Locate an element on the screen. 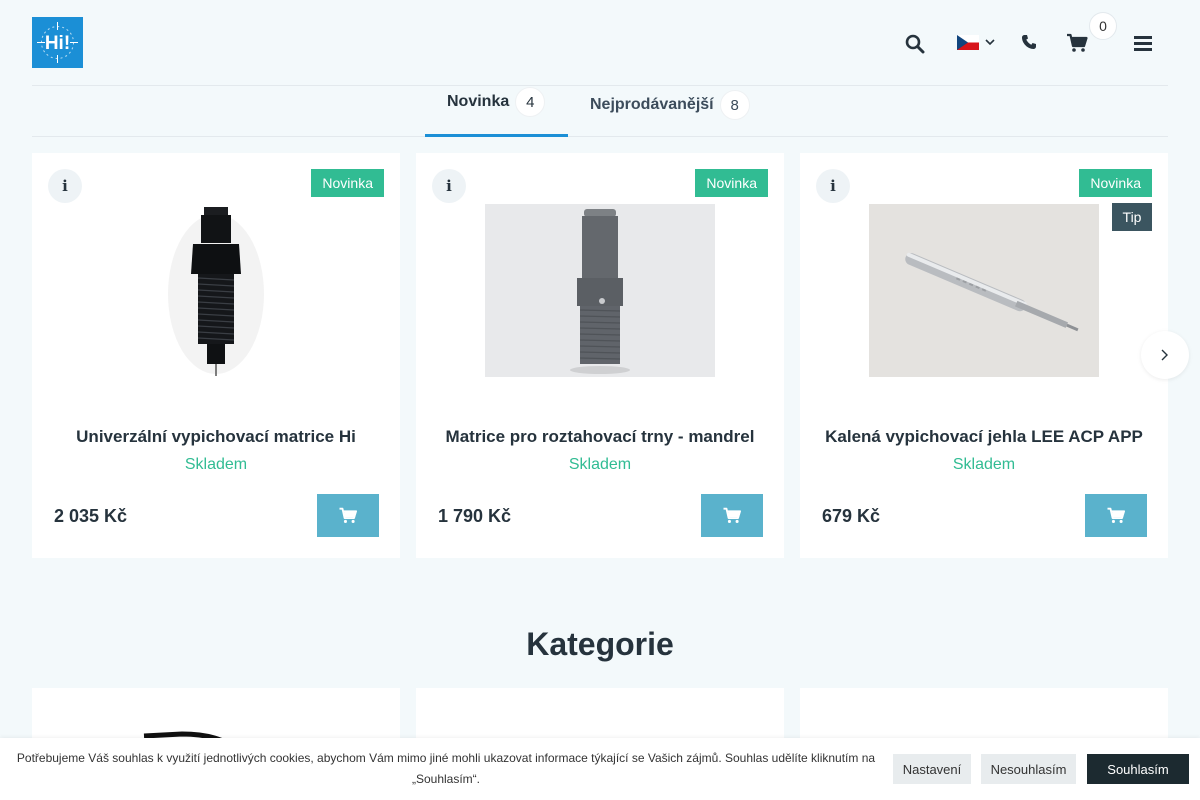  product-tabs: Novinka 4 Nejprodávanější 8 is located at coordinates (600, 111).